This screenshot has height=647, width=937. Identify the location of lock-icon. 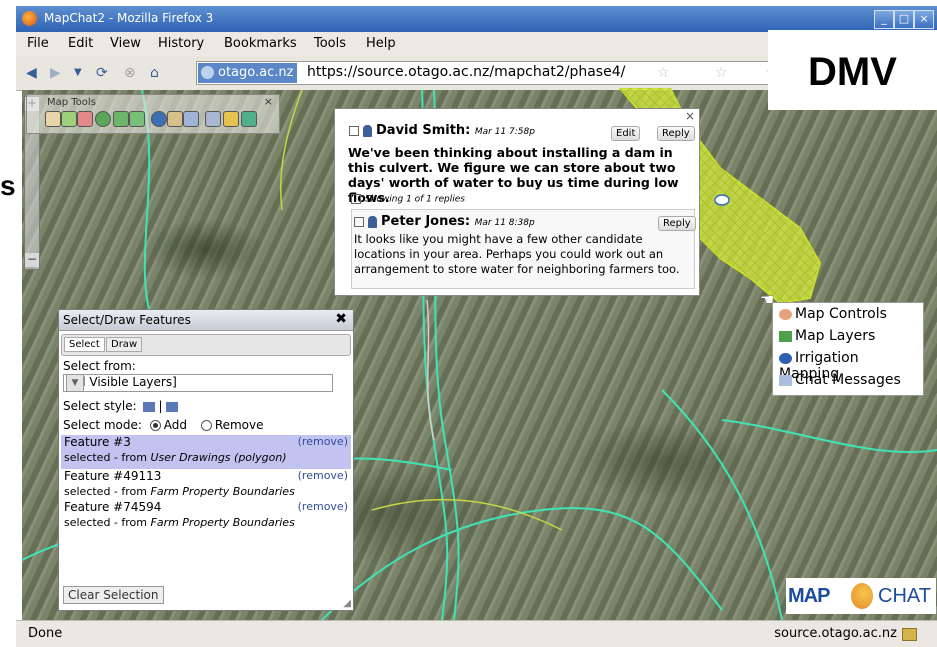
(909, 634).